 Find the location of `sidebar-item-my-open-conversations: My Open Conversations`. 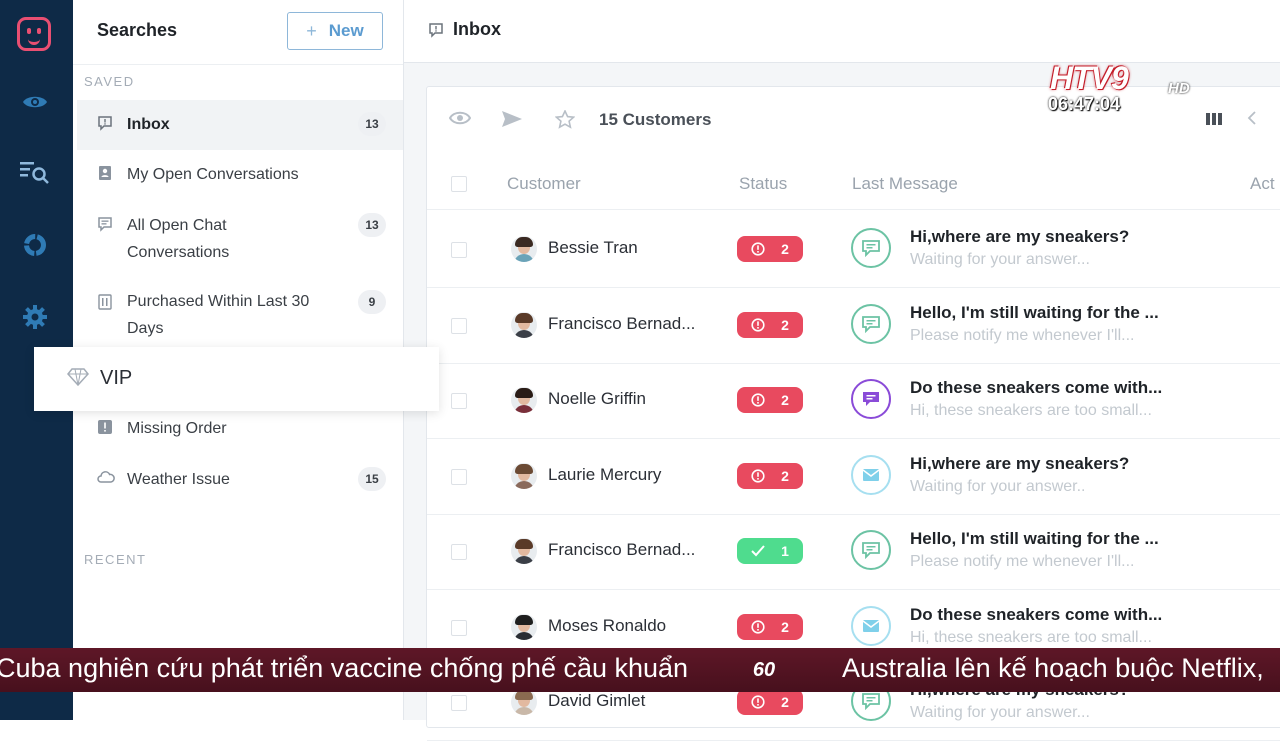

sidebar-item-my-open-conversations: My Open Conversations is located at coordinates (240, 175).